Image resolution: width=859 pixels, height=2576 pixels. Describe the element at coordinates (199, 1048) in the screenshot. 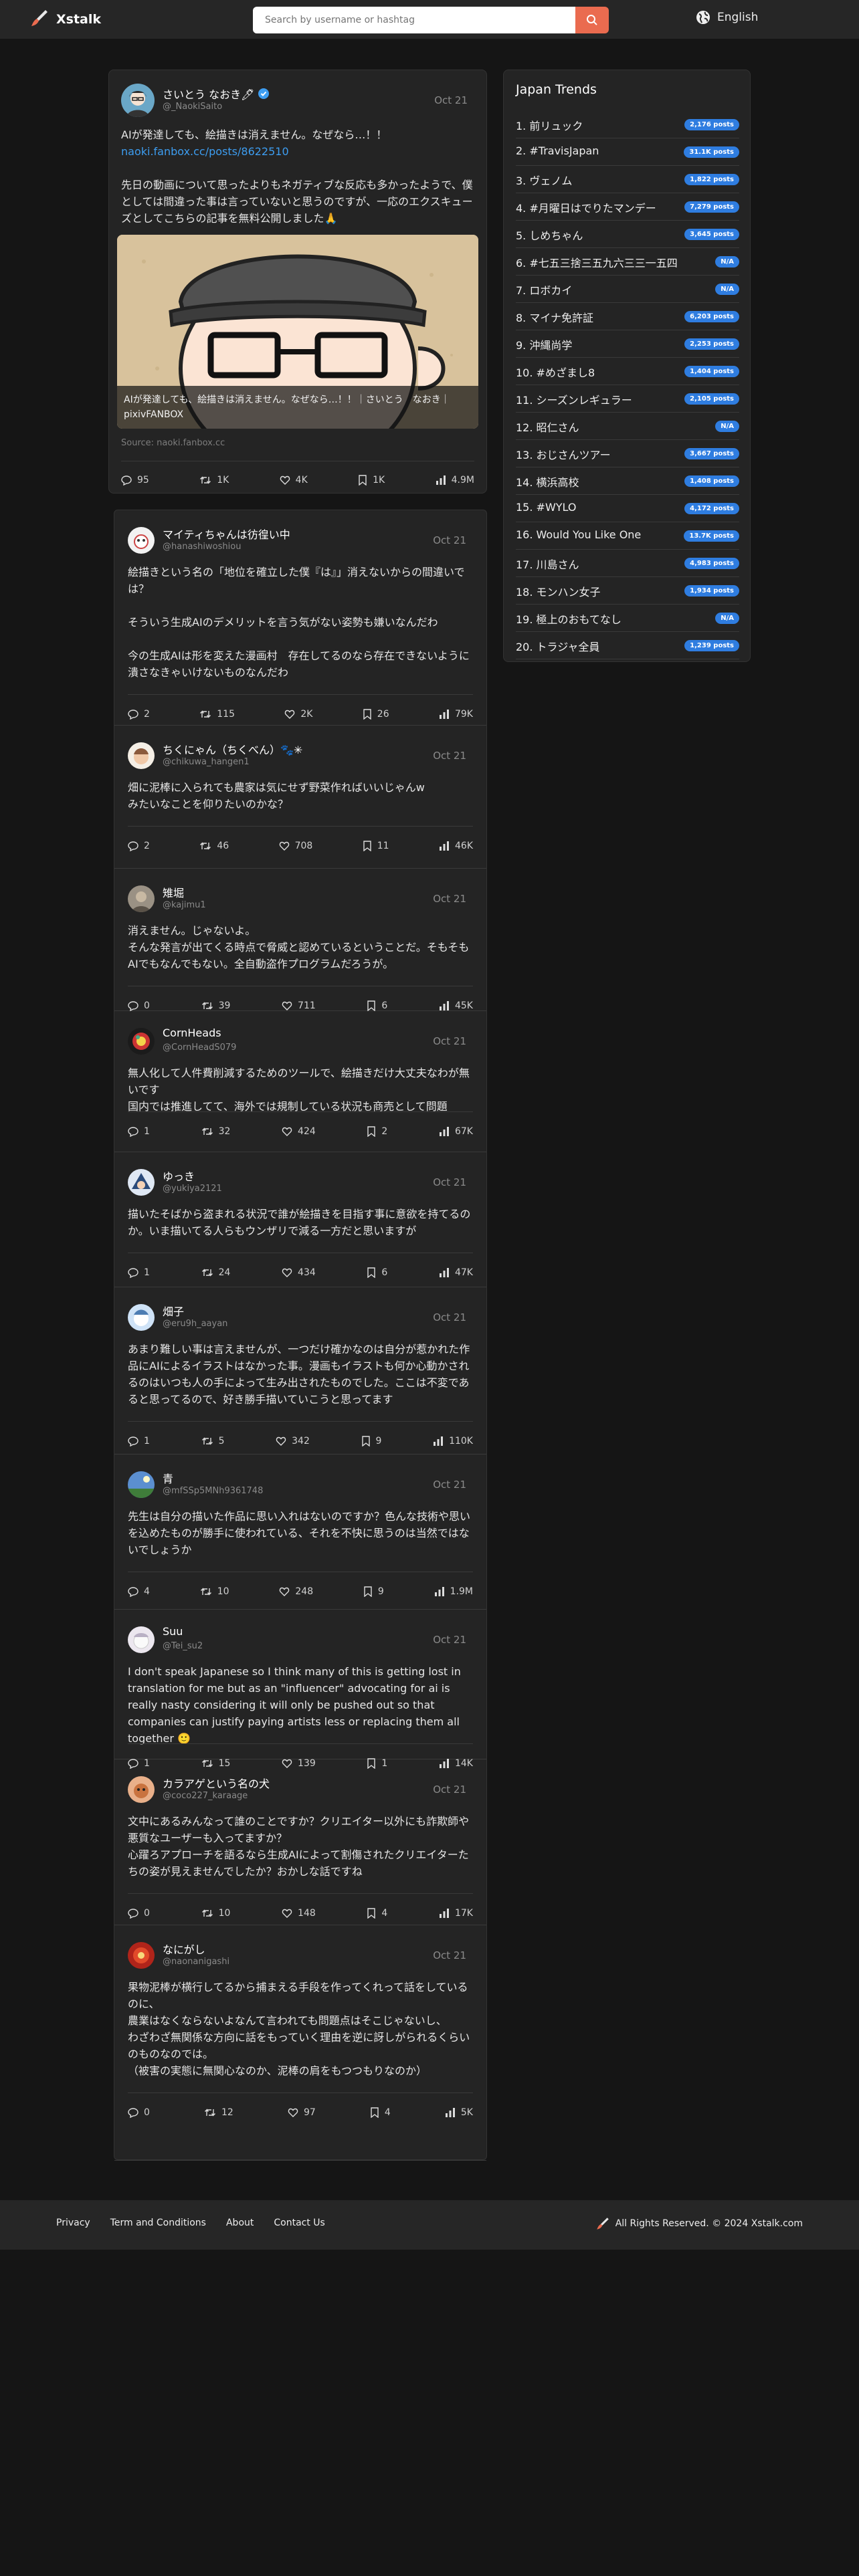

I see `post-handle: @CornHeadS079` at that location.